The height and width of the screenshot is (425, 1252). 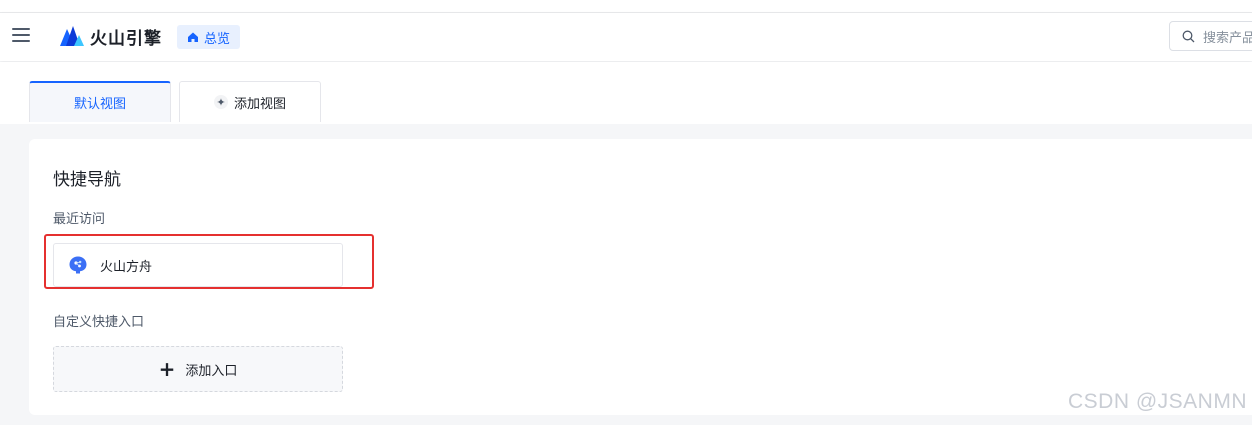 I want to click on plus-icon: +, so click(x=167, y=369).